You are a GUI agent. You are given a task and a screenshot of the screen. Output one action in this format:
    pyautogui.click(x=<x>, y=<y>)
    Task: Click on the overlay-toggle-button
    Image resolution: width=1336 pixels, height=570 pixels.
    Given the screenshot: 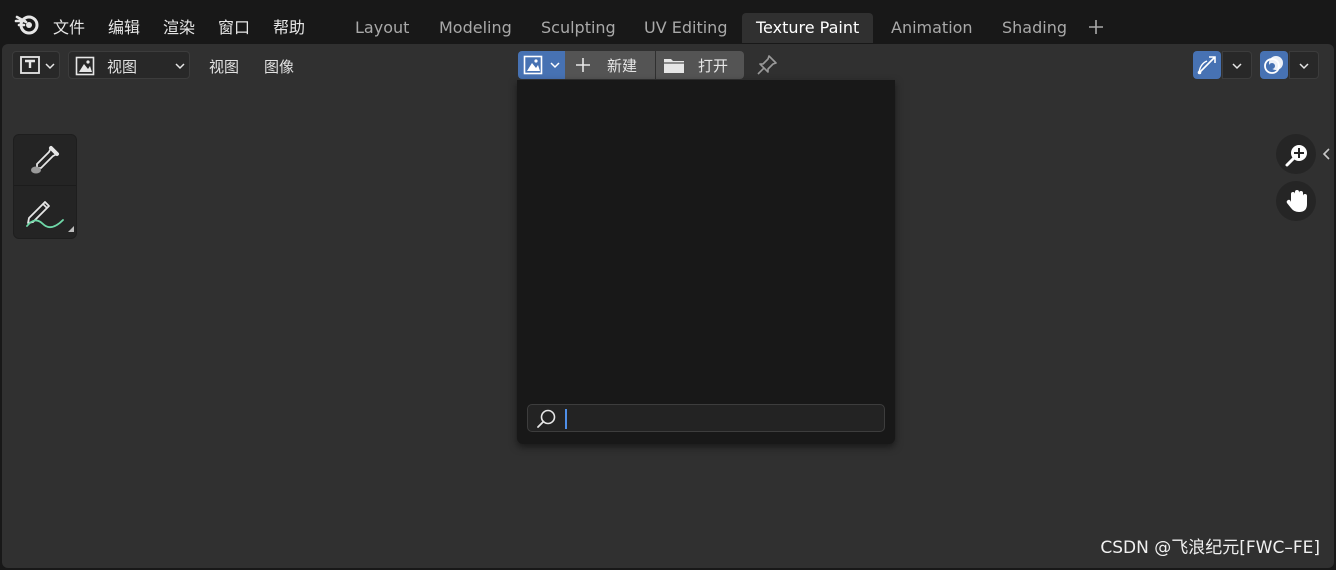 What is the action you would take?
    pyautogui.click(x=1274, y=65)
    